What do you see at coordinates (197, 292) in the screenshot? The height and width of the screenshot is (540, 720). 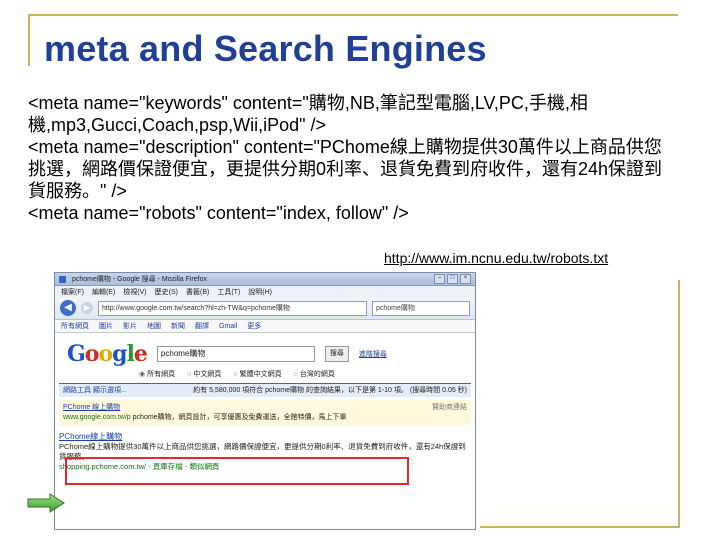 I see `menu-bookmarks: 書籤(B)` at bounding box center [197, 292].